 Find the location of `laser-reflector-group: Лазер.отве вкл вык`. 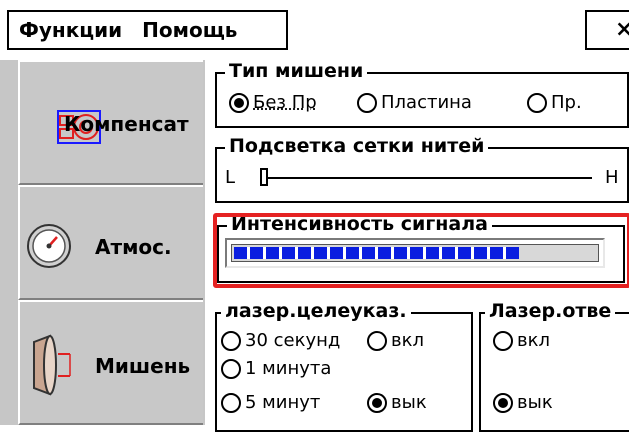

laser-reflector-group: Лазер.отве вкл вык is located at coordinates (554, 366).